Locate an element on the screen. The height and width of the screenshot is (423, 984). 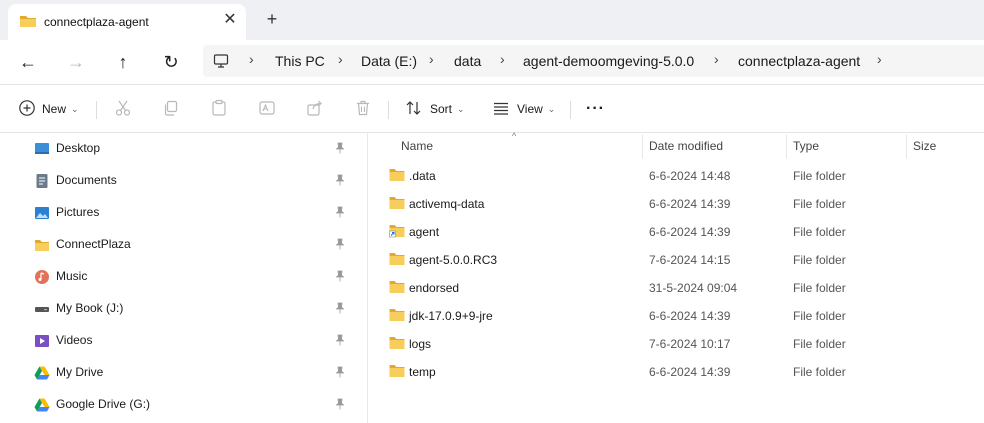
table-row: temp 6-6-2024 14:39 File folder is located at coordinates (676, 371).